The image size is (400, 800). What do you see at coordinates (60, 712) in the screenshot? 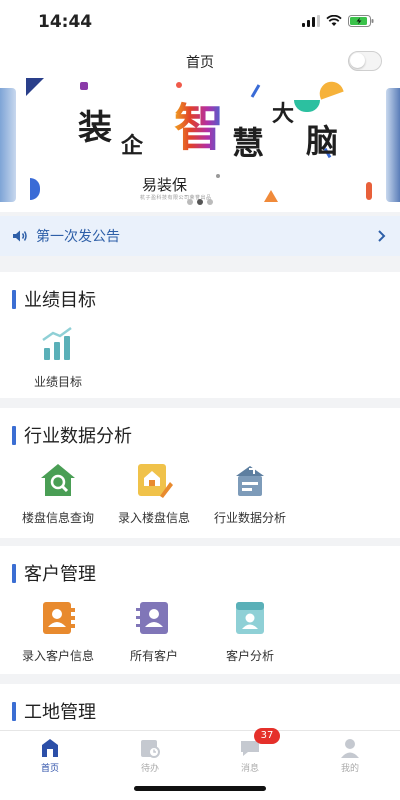
I see `section-title: 工地管理` at bounding box center [60, 712].